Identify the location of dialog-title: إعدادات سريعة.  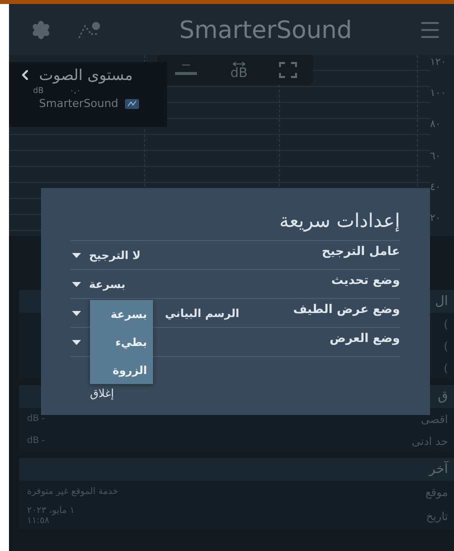
(235, 225).